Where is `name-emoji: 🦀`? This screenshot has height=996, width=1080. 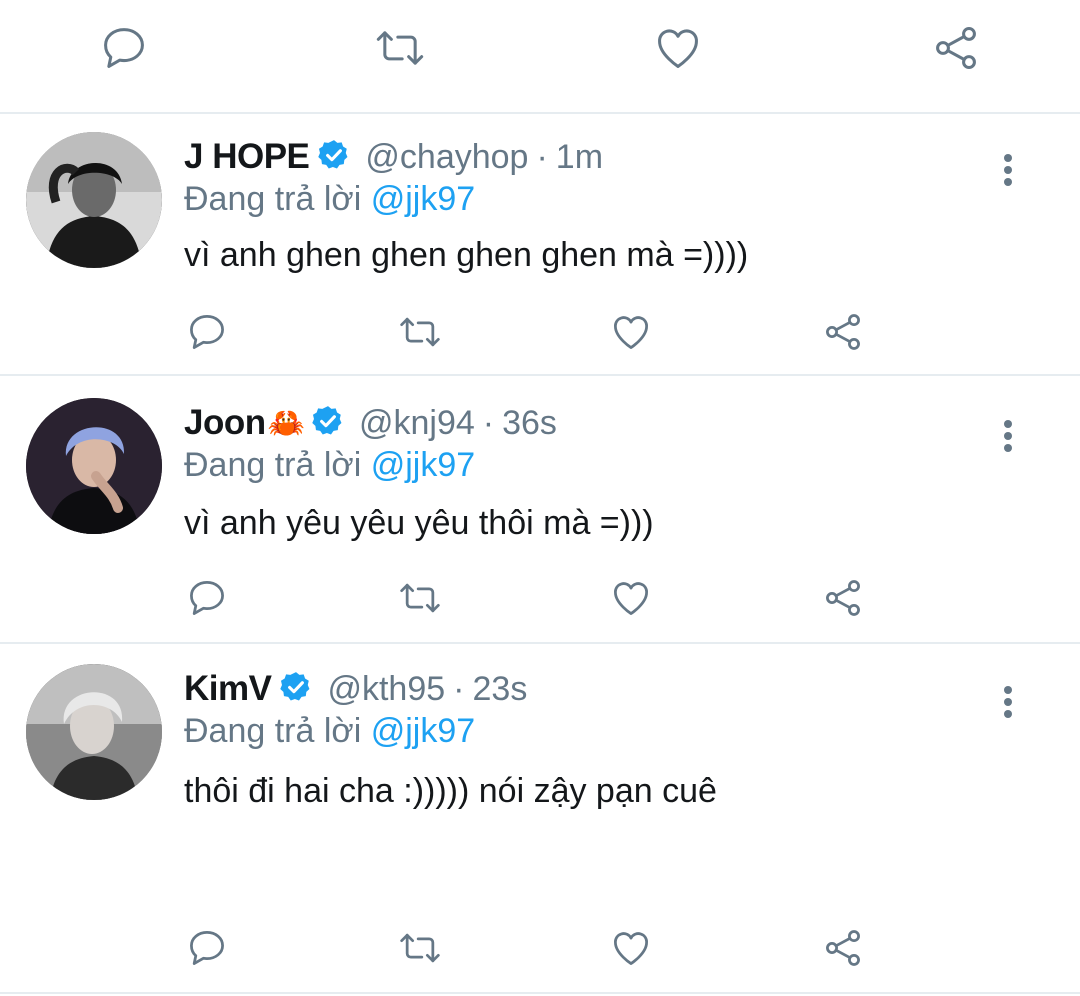 name-emoji: 🦀 is located at coordinates (286, 423).